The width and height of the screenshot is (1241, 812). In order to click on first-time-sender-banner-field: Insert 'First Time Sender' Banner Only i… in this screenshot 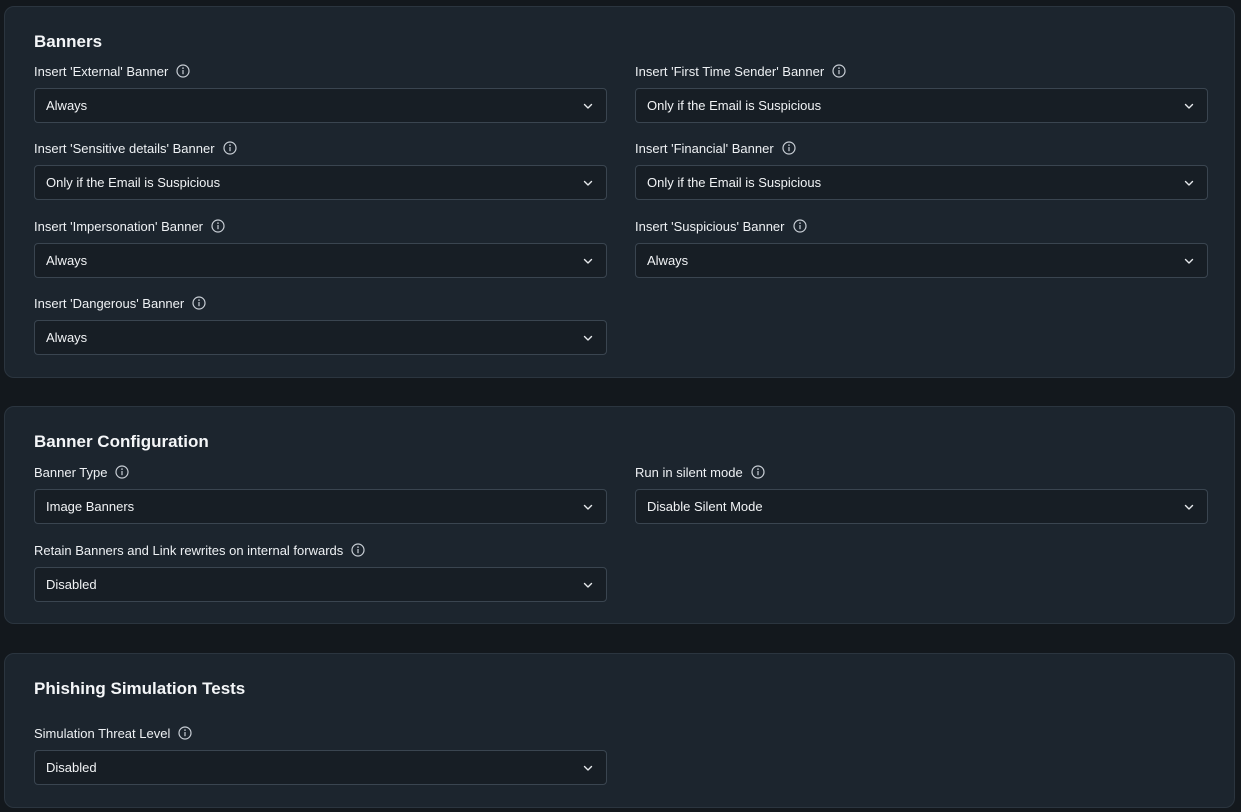, I will do `click(921, 92)`.